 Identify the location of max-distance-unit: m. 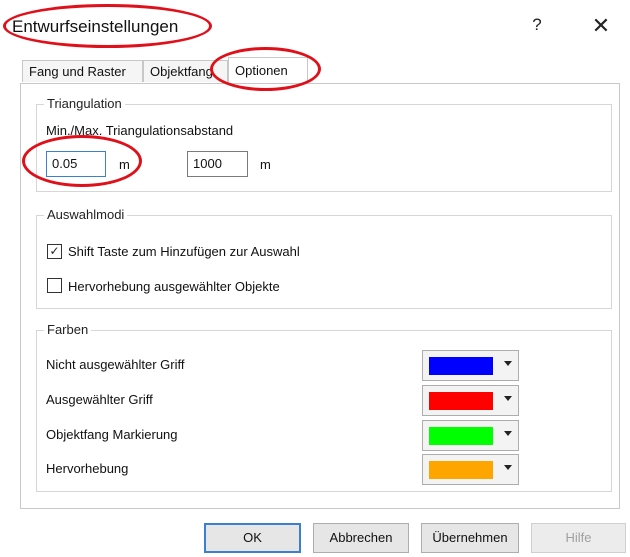
(265, 164).